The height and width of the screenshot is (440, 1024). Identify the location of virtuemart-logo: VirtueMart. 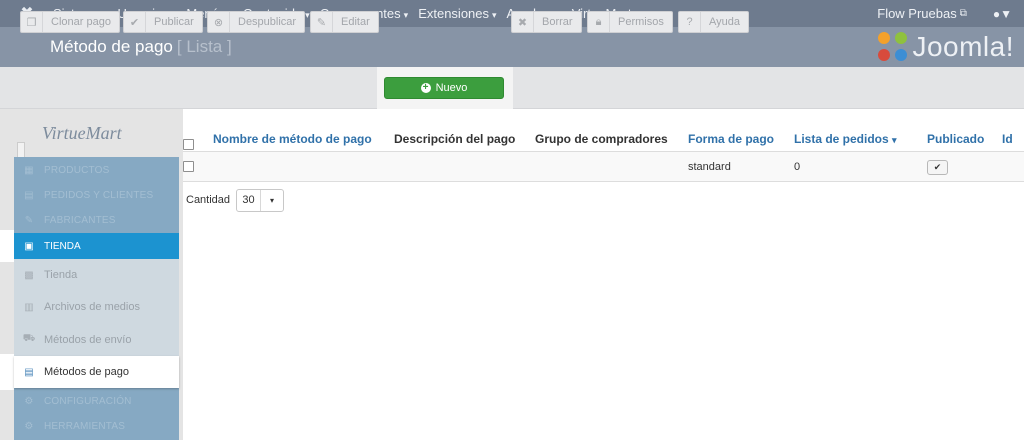
(82, 133).